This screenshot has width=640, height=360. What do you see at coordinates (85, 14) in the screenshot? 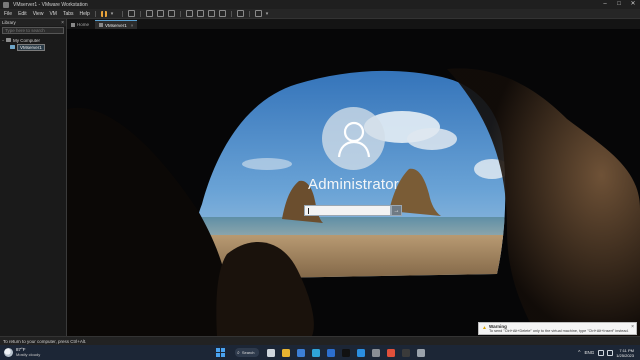
I see `menu-help: Help` at bounding box center [85, 14].